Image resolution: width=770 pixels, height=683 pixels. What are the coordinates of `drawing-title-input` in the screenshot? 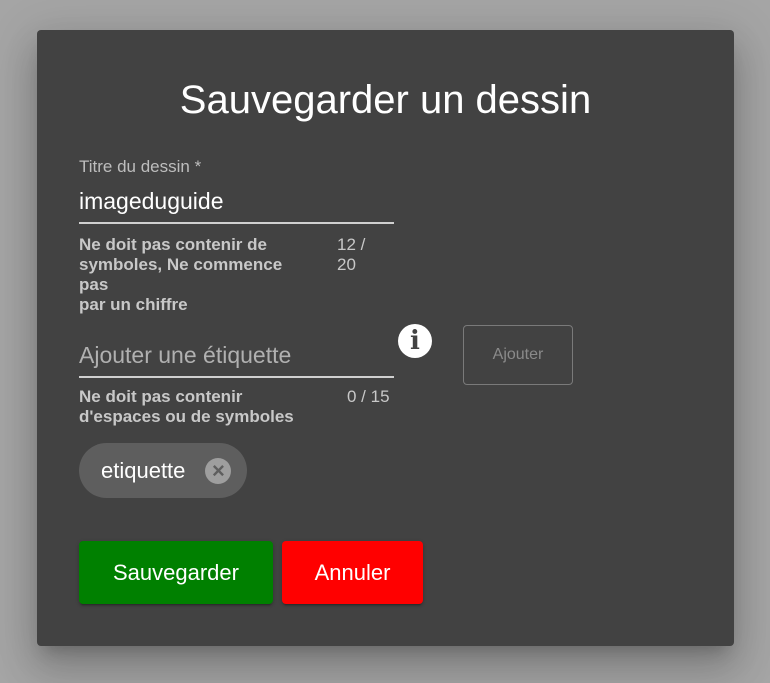 It's located at (236, 201).